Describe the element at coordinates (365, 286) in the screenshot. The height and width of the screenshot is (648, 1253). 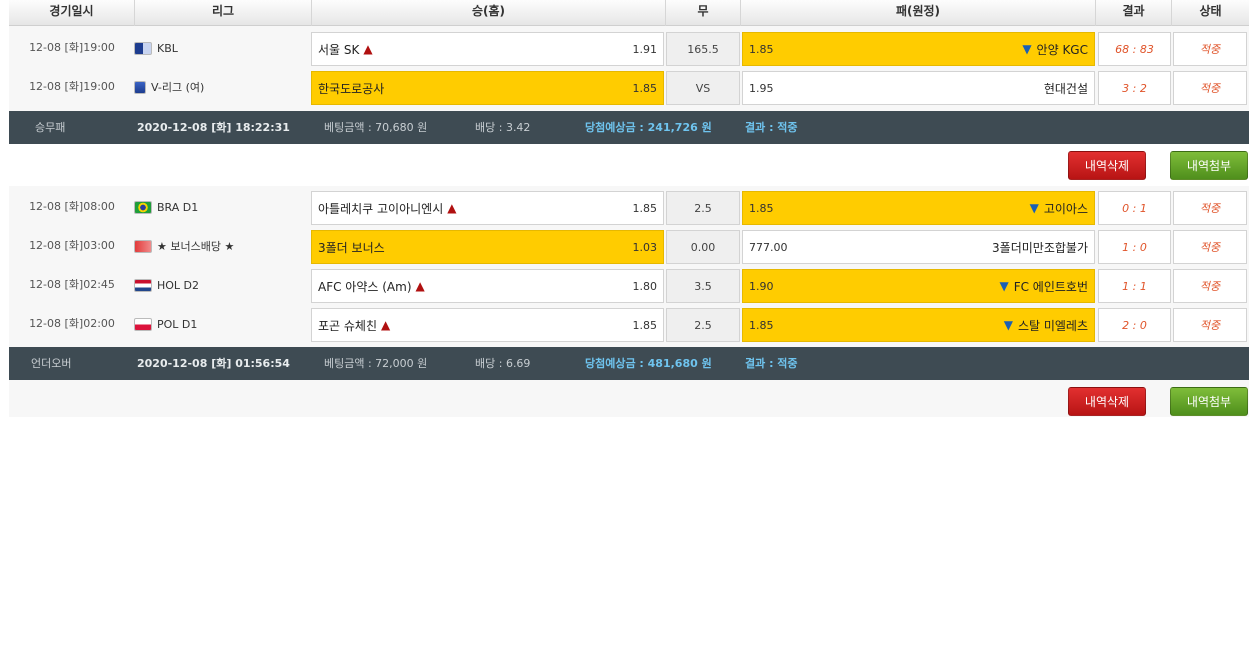
I see `home-team: AFC 아약스 (Am)` at that location.